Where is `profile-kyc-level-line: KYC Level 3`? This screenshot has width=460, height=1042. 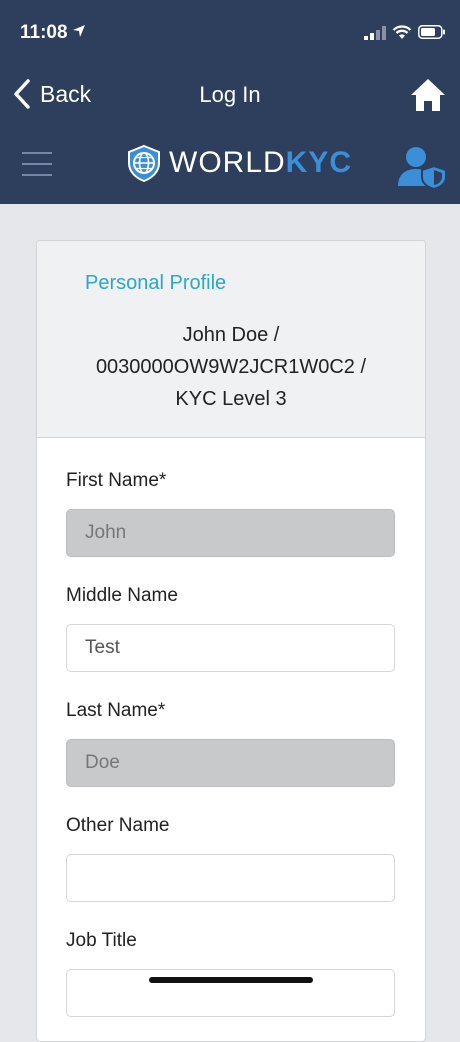
profile-kyc-level-line: KYC Level 3 is located at coordinates (231, 399).